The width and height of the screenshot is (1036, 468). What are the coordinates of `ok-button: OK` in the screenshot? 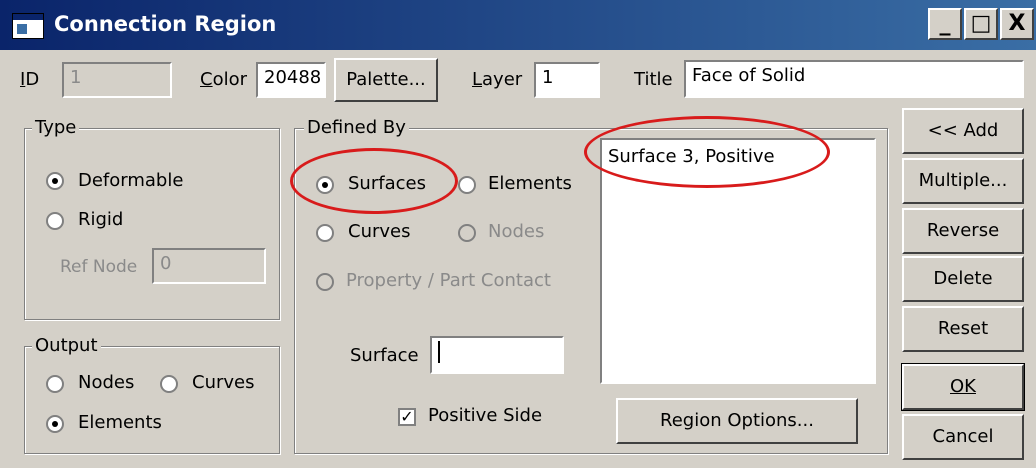 It's located at (963, 387).